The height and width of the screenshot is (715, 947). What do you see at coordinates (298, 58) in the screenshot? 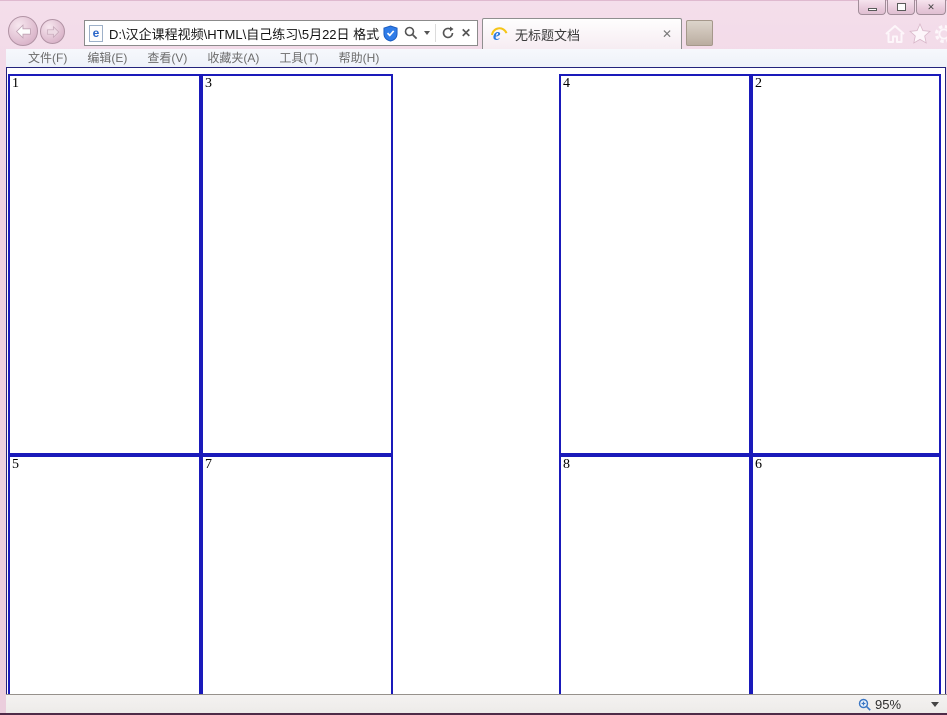
I see `menu-tools: 工具(T)` at bounding box center [298, 58].